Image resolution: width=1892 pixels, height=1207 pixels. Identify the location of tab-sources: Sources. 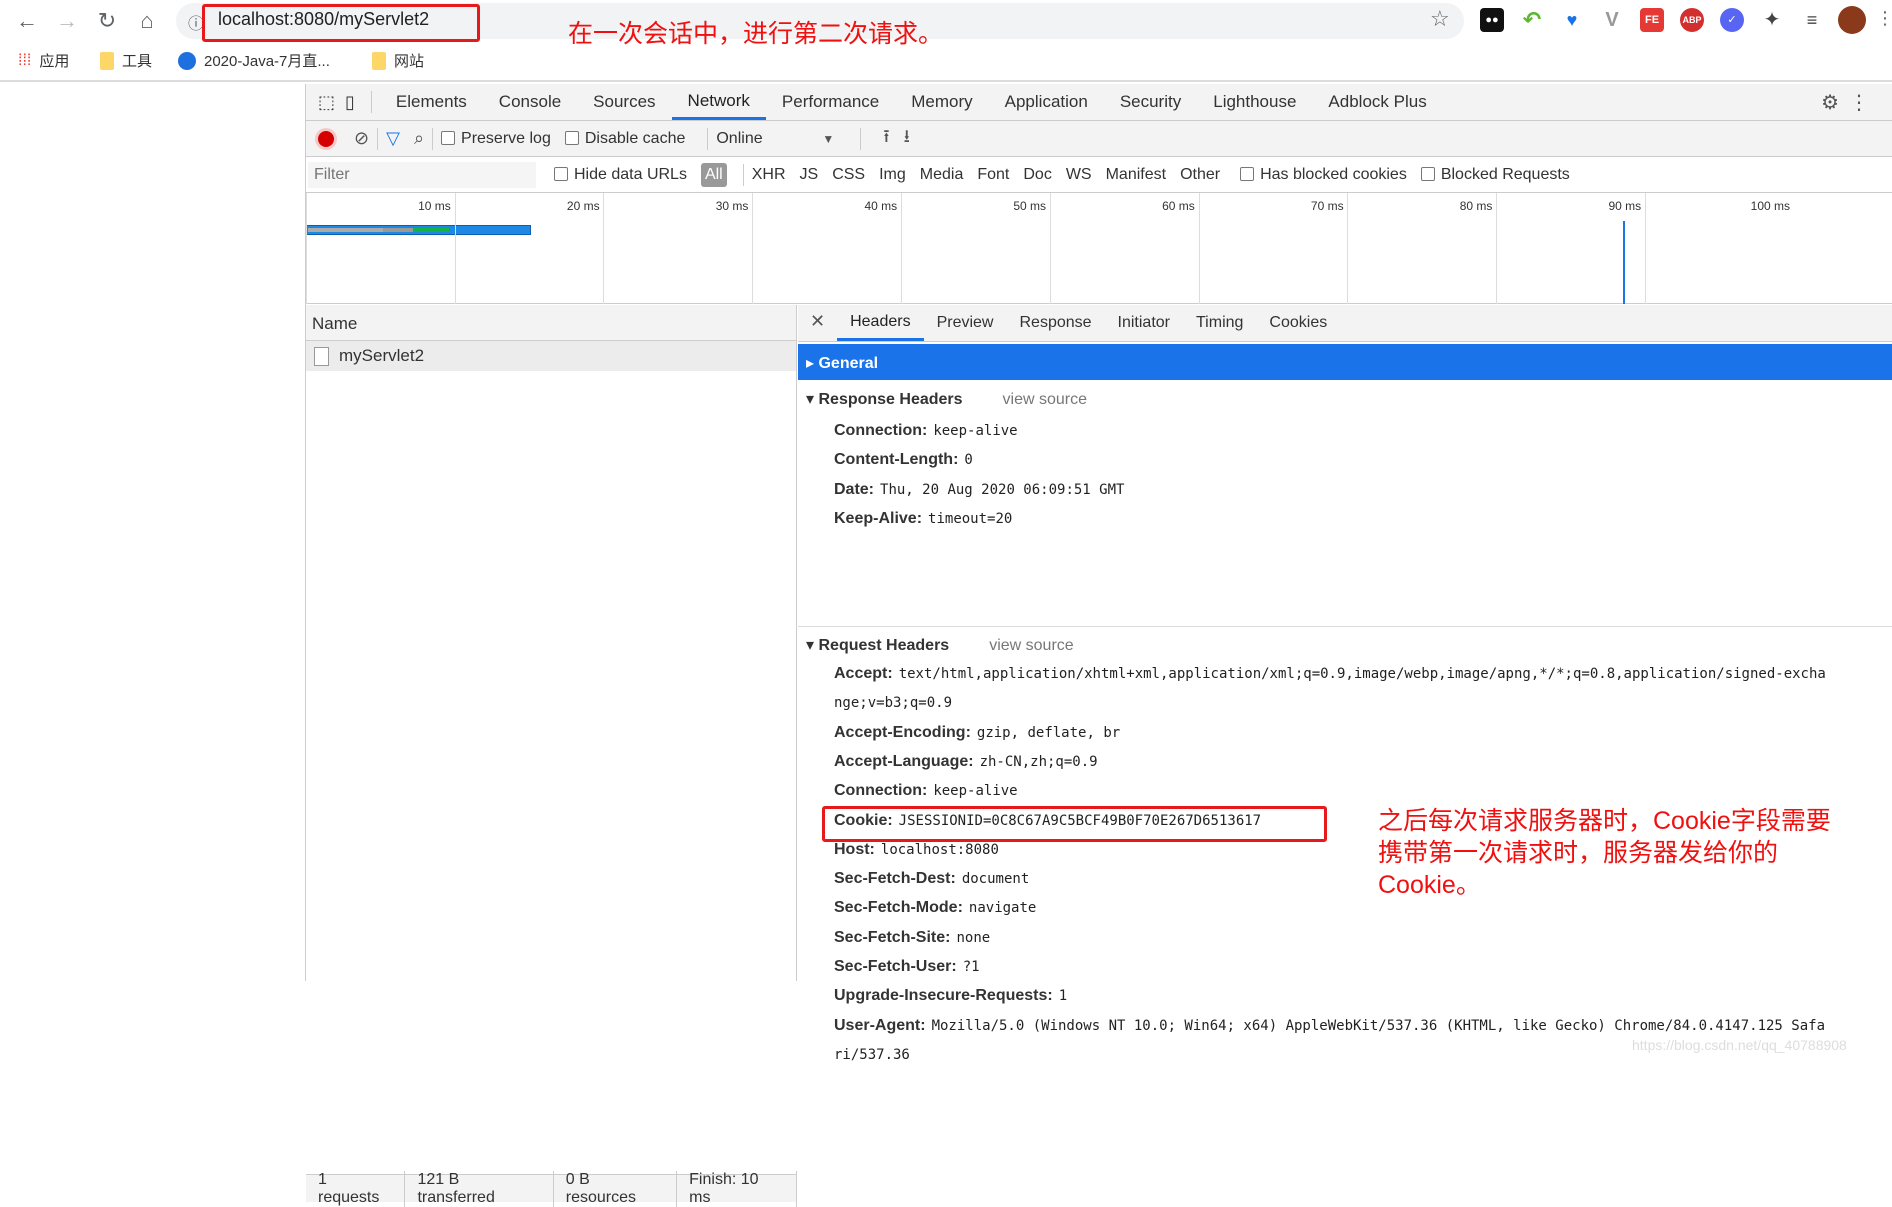
(624, 102).